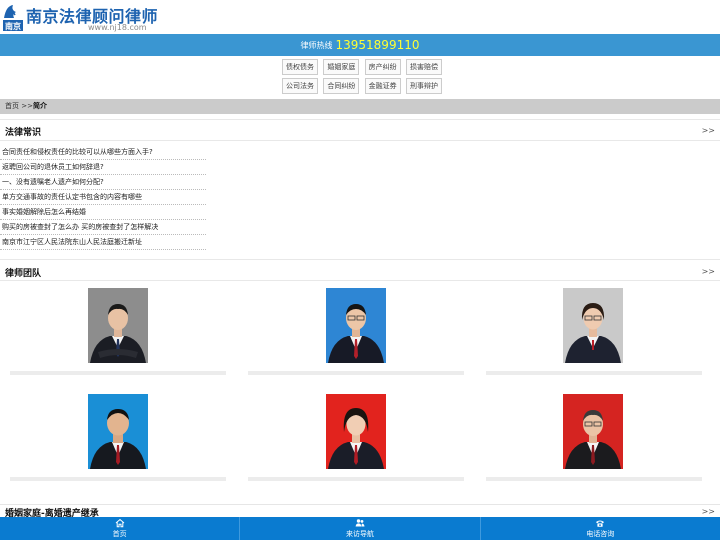 Image resolution: width=720 pixels, height=540 pixels. I want to click on category-link: 房产纠纷, so click(382, 67).